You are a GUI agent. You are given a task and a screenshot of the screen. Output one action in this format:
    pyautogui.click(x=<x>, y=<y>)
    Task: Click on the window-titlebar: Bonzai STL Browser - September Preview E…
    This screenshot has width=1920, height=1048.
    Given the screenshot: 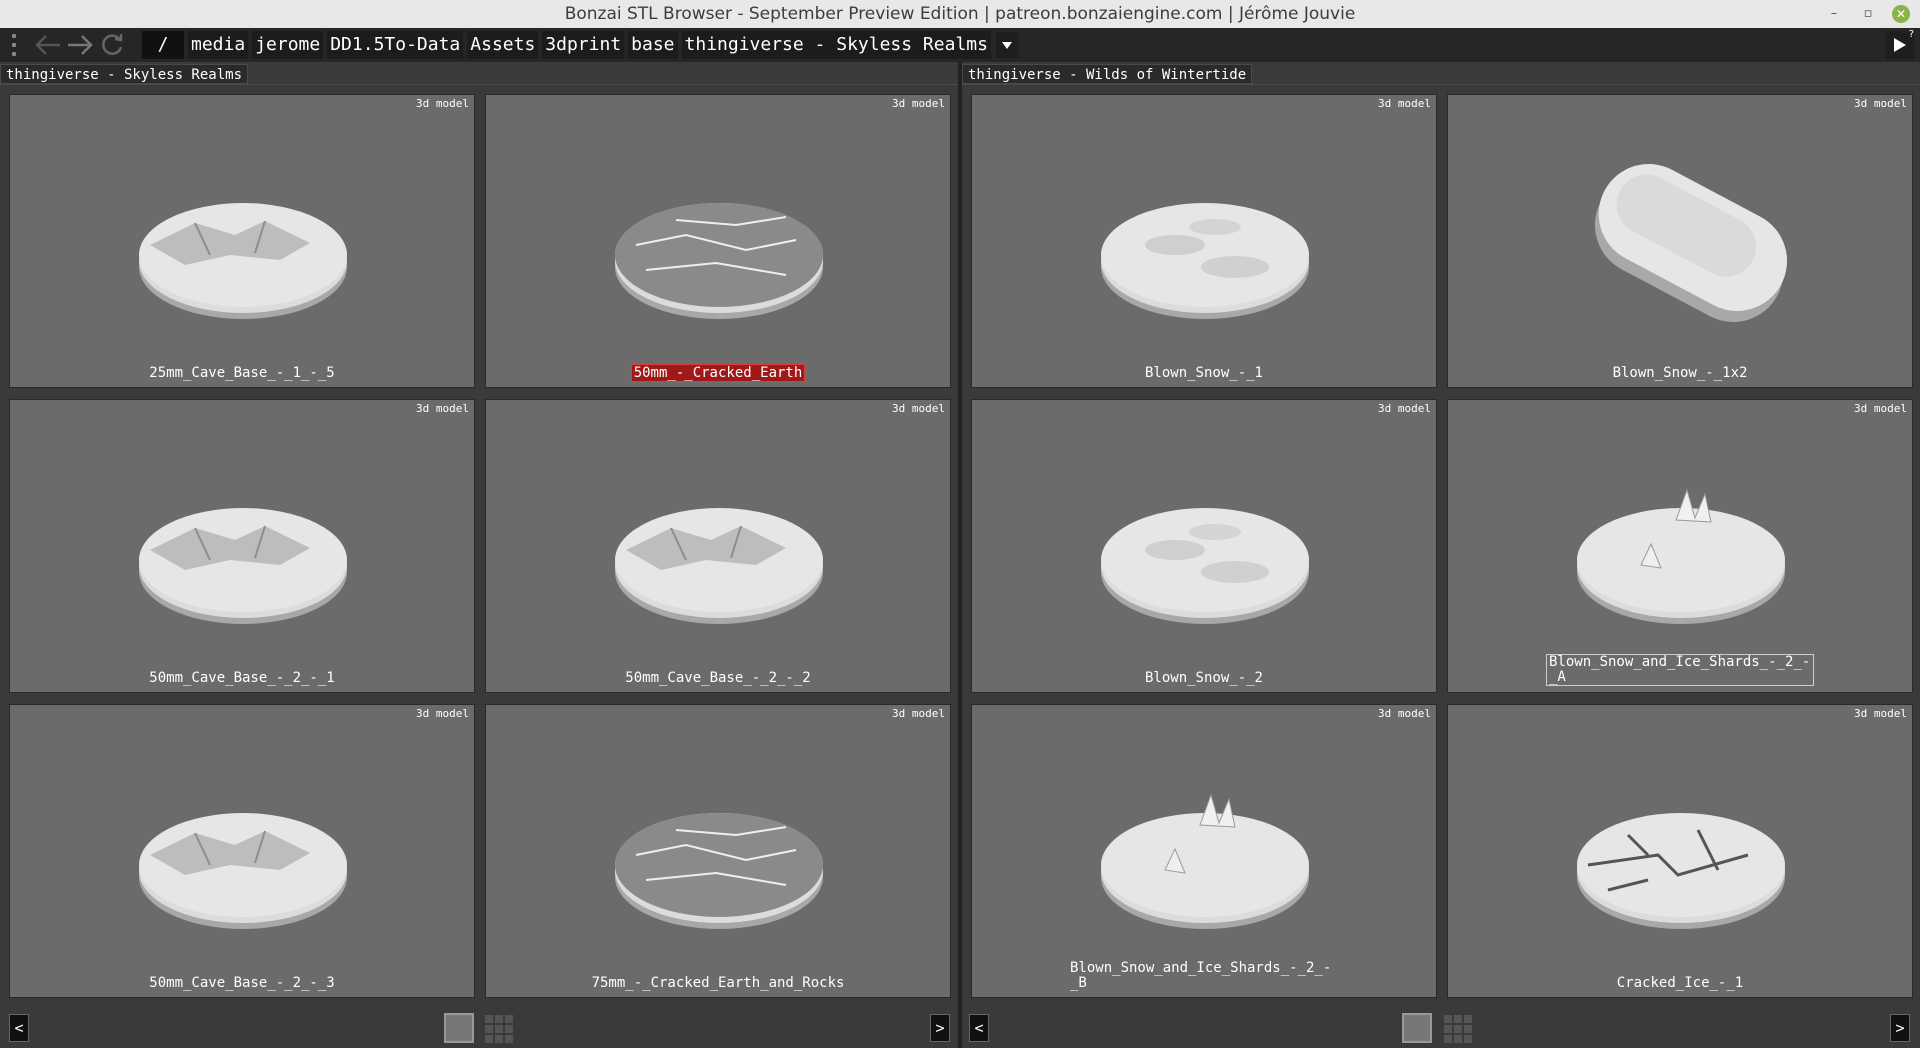 What is the action you would take?
    pyautogui.click(x=960, y=14)
    